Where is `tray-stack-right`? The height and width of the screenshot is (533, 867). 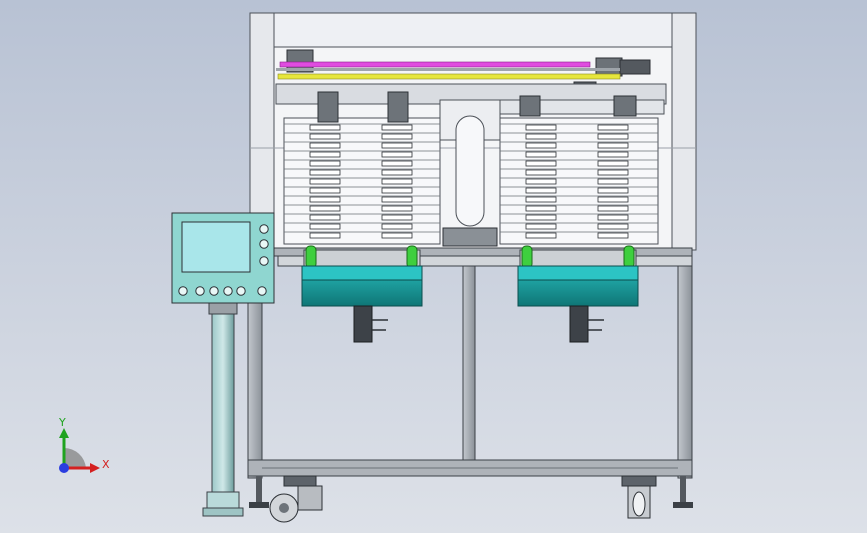 tray-stack-right is located at coordinates (579, 181).